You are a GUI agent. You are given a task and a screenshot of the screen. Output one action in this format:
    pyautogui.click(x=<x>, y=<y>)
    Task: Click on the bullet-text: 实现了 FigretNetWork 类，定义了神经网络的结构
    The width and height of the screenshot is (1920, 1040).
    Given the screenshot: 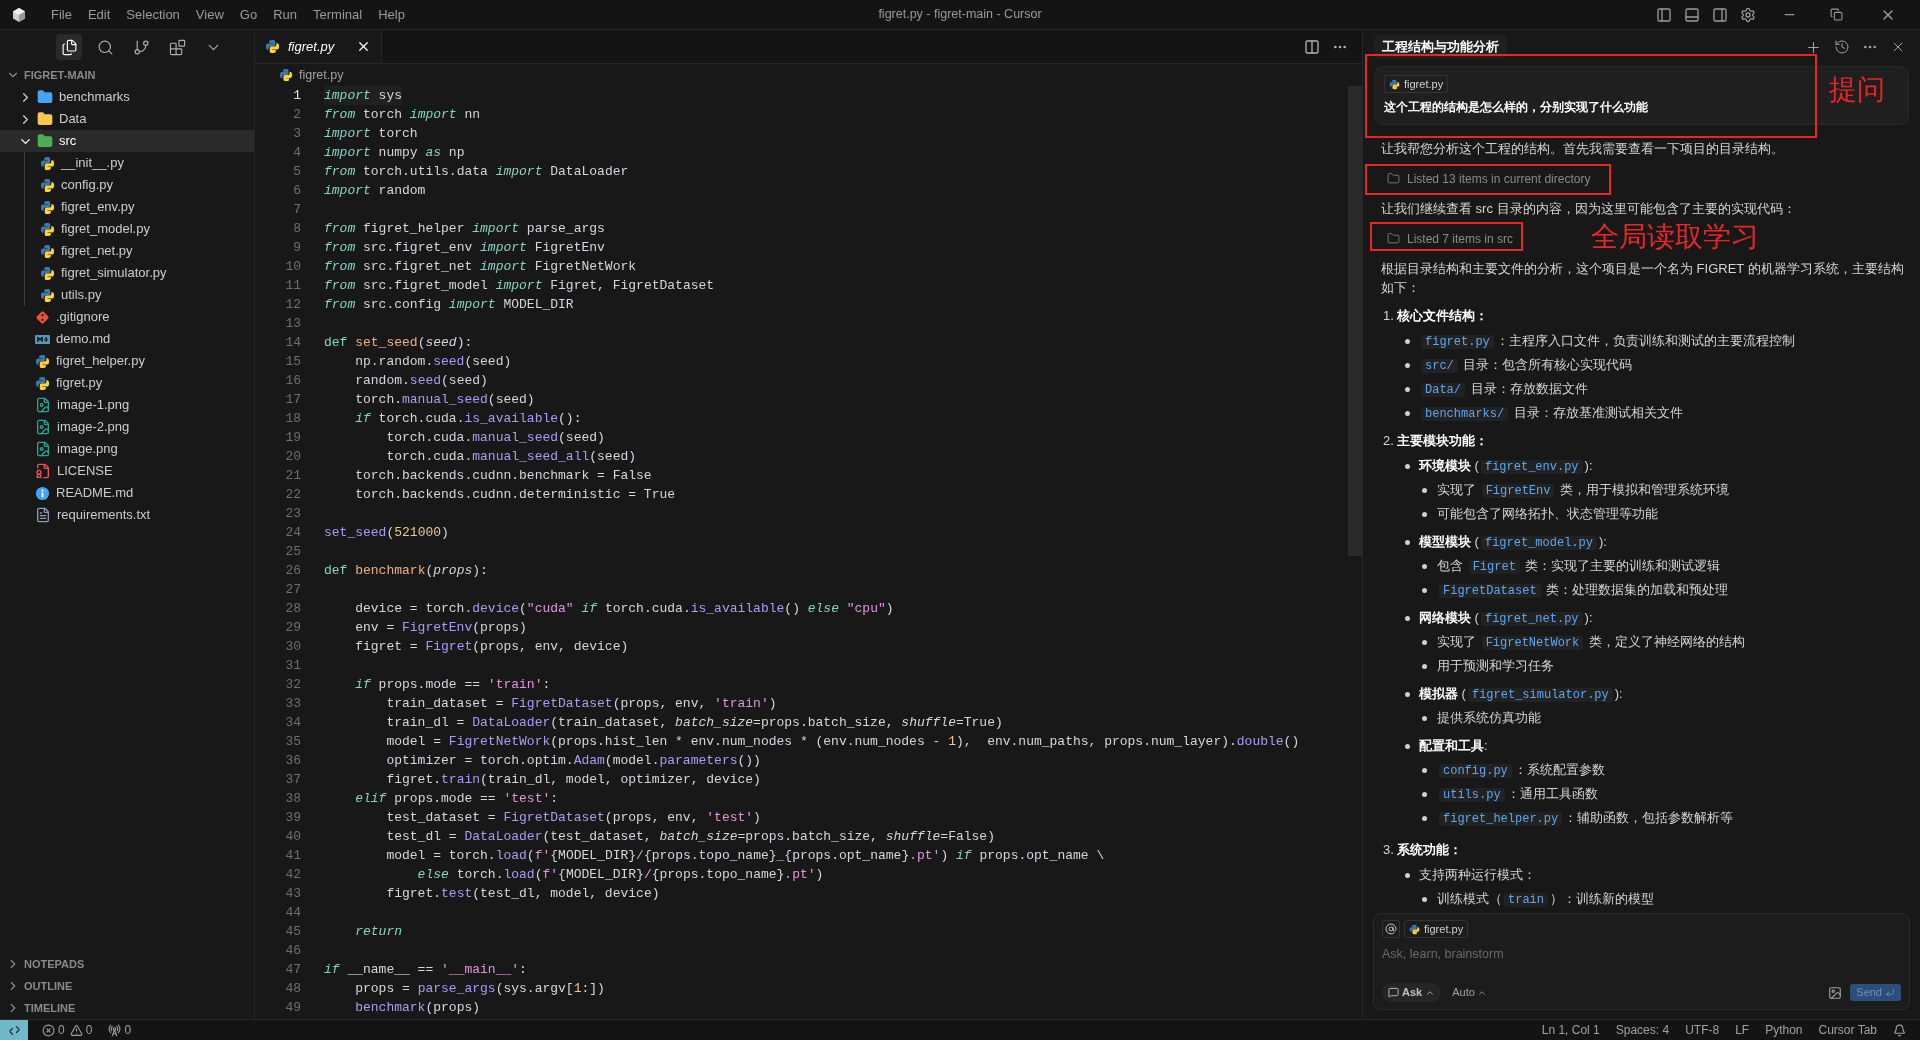 What is the action you would take?
    pyautogui.click(x=1591, y=642)
    